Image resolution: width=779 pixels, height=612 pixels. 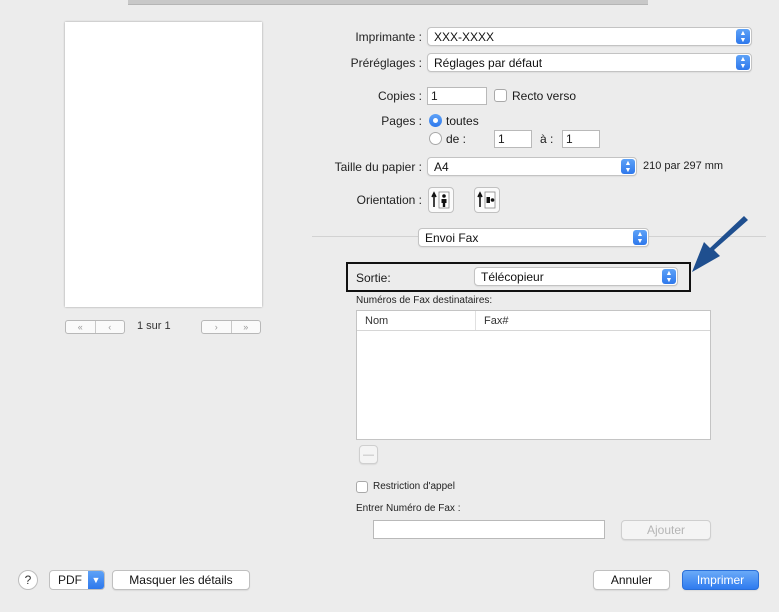 I want to click on recipients-table-header: Nom Fax#, so click(x=533, y=321).